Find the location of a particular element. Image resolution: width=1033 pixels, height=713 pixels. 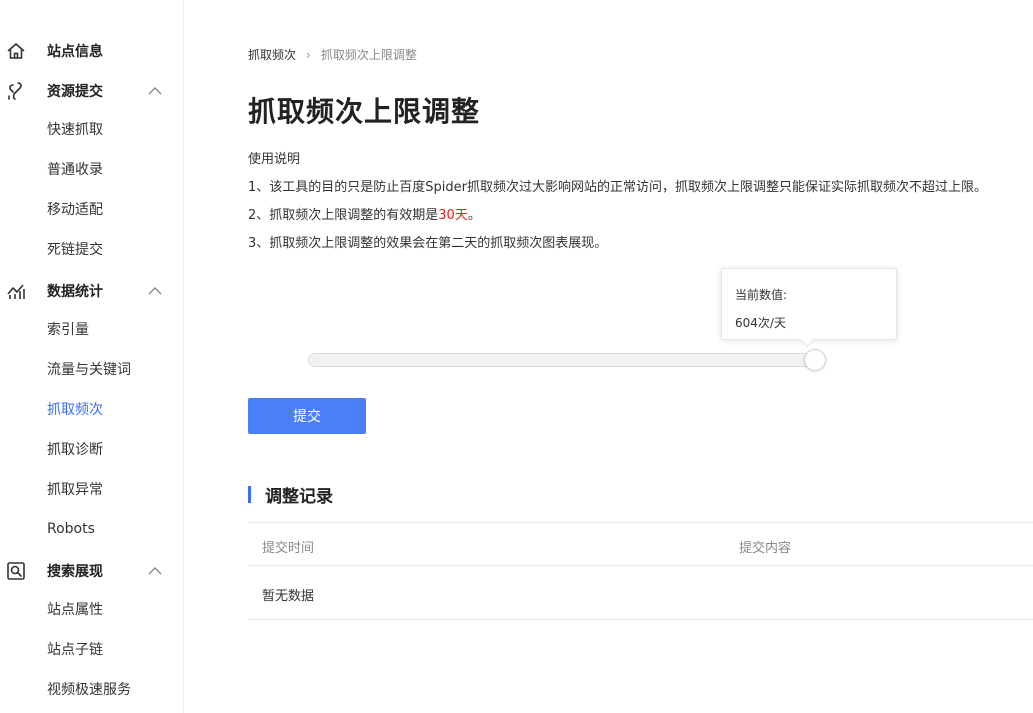

sidebar-item-label: 抓取诊断 is located at coordinates (75, 450).